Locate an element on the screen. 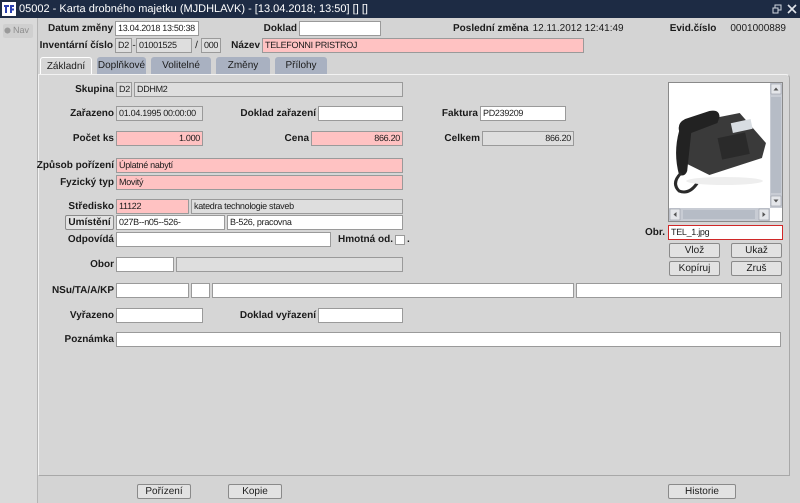 Image resolution: width=800 pixels, height=503 pixels. app-logo-icon is located at coordinates (9, 9).